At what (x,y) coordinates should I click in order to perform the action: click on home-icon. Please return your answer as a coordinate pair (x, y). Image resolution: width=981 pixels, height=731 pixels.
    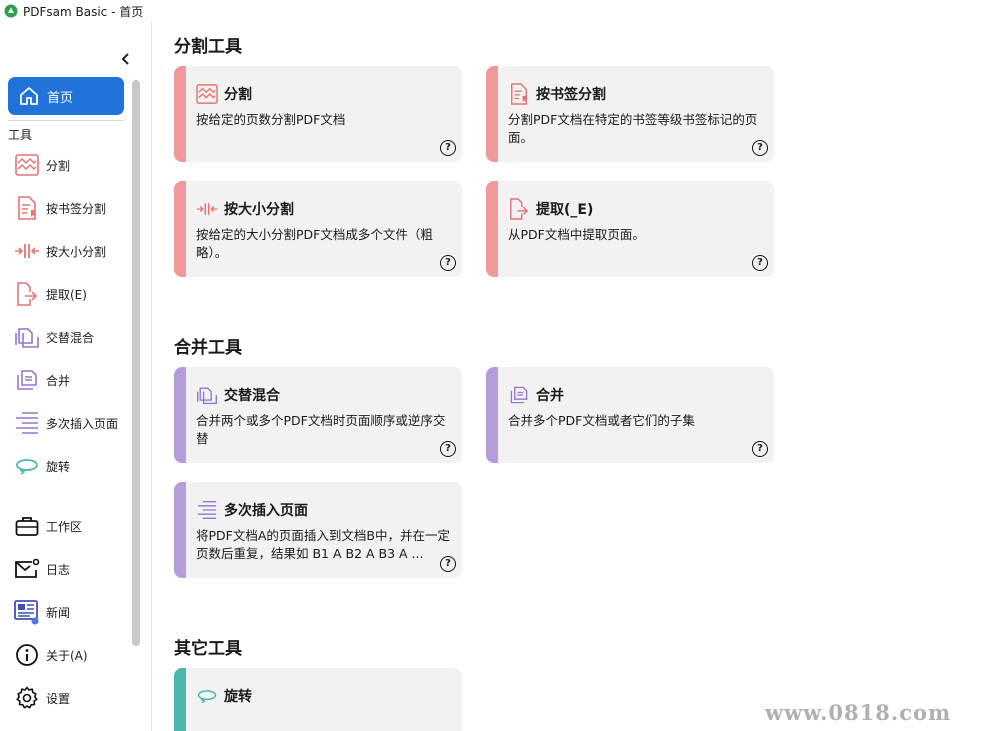
    Looking at the image, I should click on (29, 96).